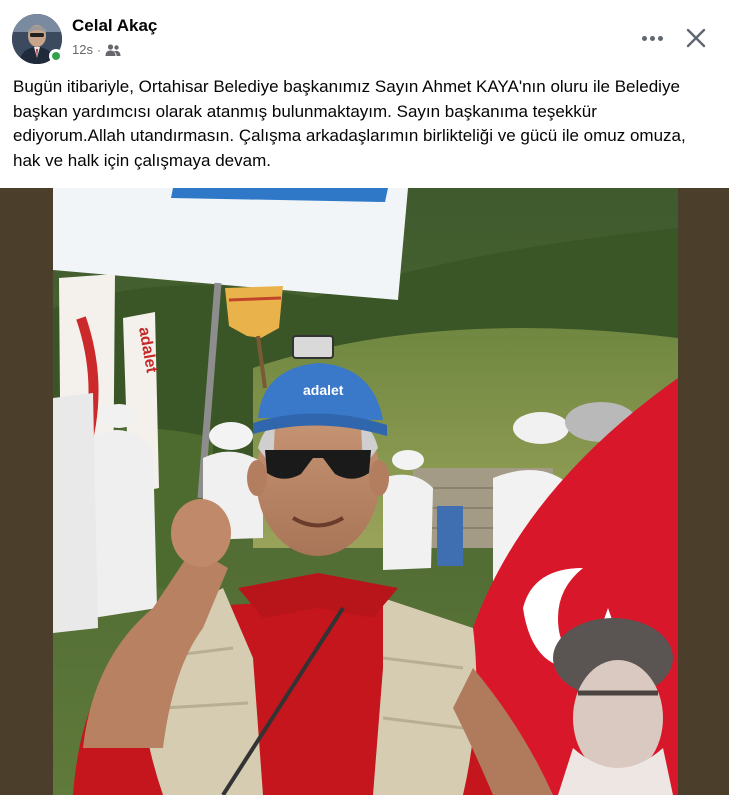 This screenshot has height=795, width=729. What do you see at coordinates (26, 491) in the screenshot?
I see `photo-letterbox-left` at bounding box center [26, 491].